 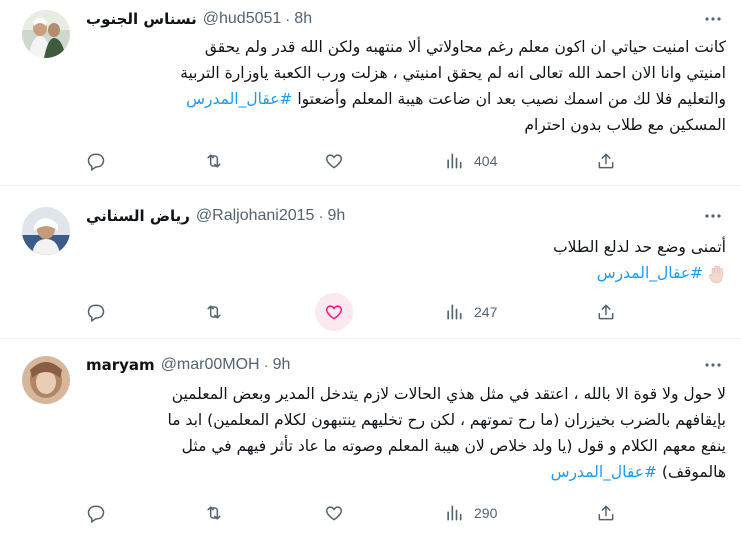 What do you see at coordinates (715, 274) in the screenshot?
I see `raised-hand-icon` at bounding box center [715, 274].